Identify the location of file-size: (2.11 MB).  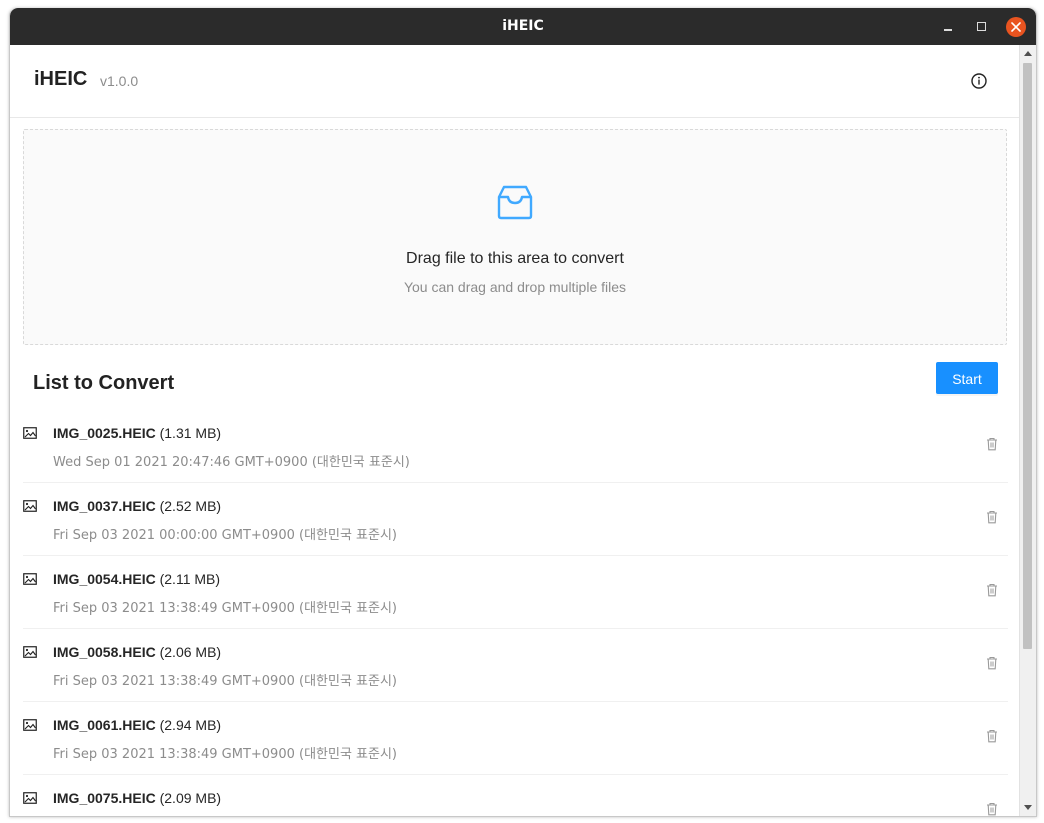
(190, 579).